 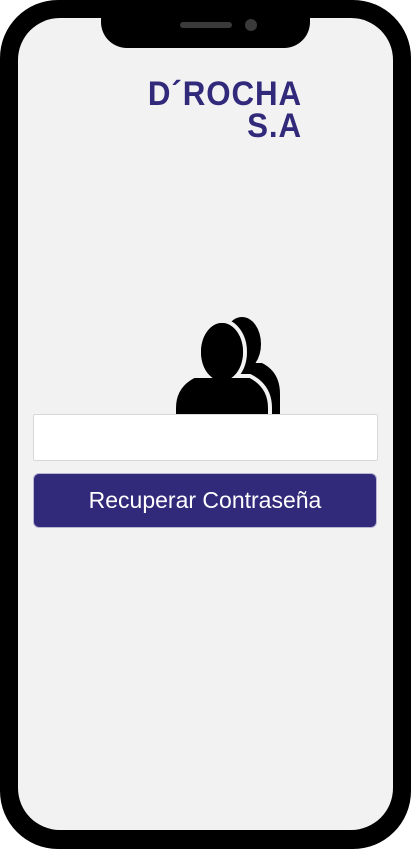 I want to click on email-field, so click(x=205, y=437).